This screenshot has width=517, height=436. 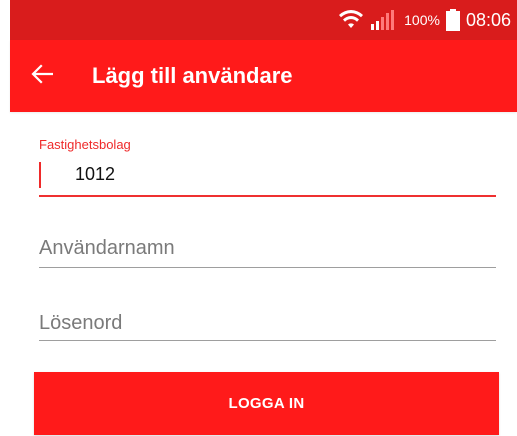 I want to click on arrow-left-icon, so click(x=42, y=76).